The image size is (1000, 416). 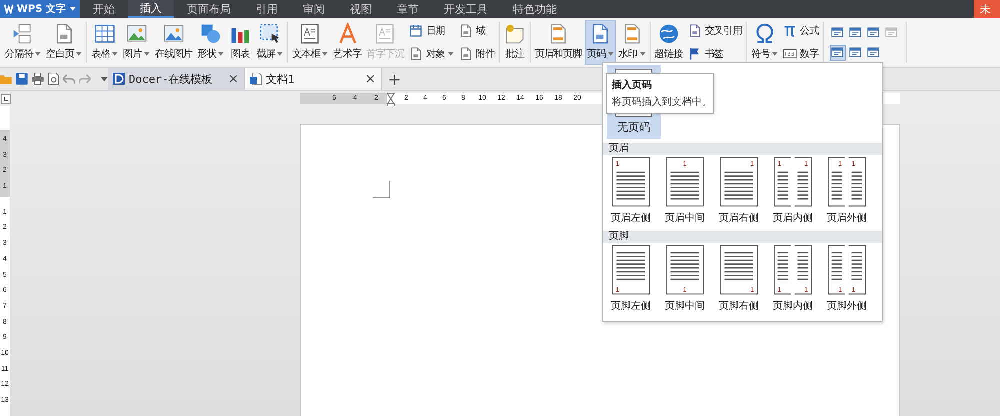 What do you see at coordinates (742, 149) in the screenshot?
I see `section-header: 页眉` at bounding box center [742, 149].